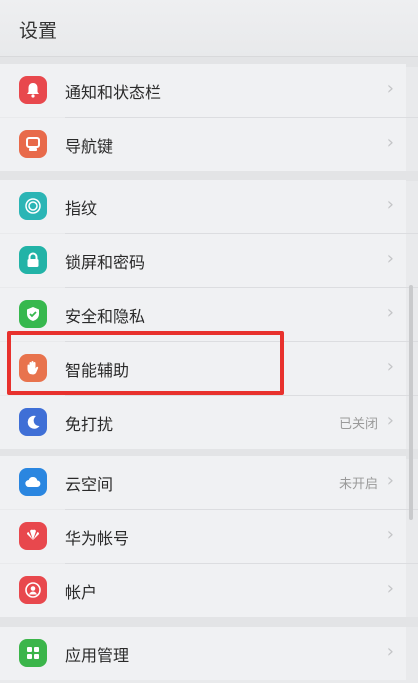 The image size is (418, 683). Describe the element at coordinates (33, 144) in the screenshot. I see `navigation-keys-icon` at that location.